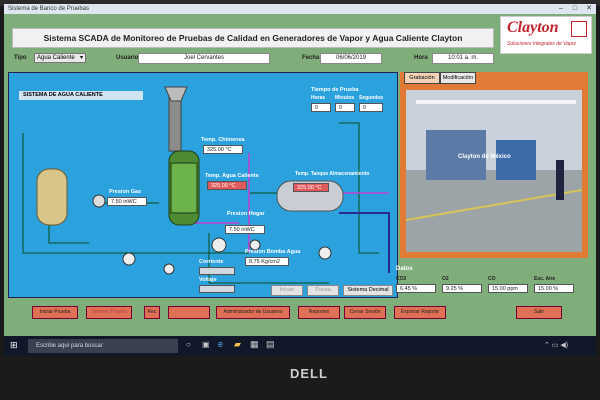 The height and width of the screenshot is (400, 600). I want to click on admin-usuarios-button: Administrador de Usuarios, so click(253, 312).